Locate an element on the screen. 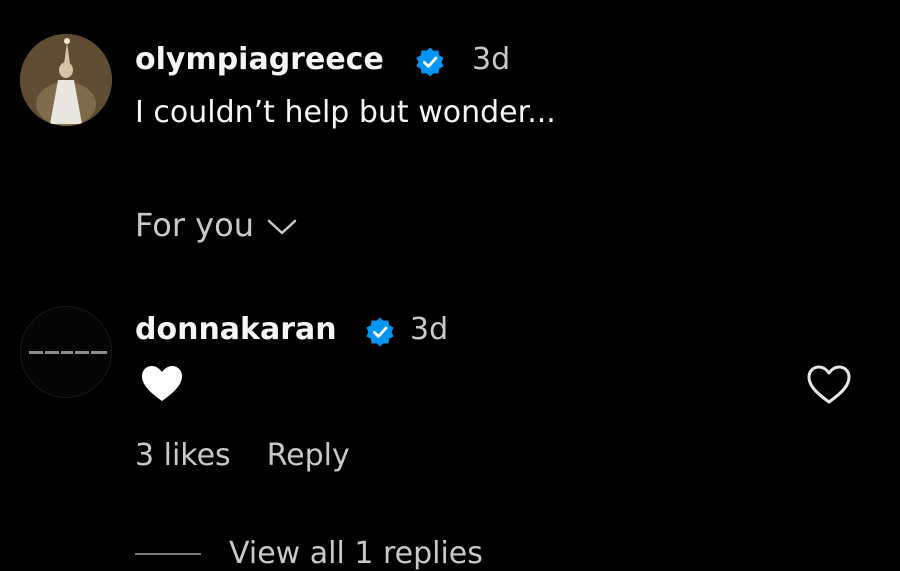 This screenshot has width=900, height=571. donnakaran-logo is located at coordinates (67, 352).